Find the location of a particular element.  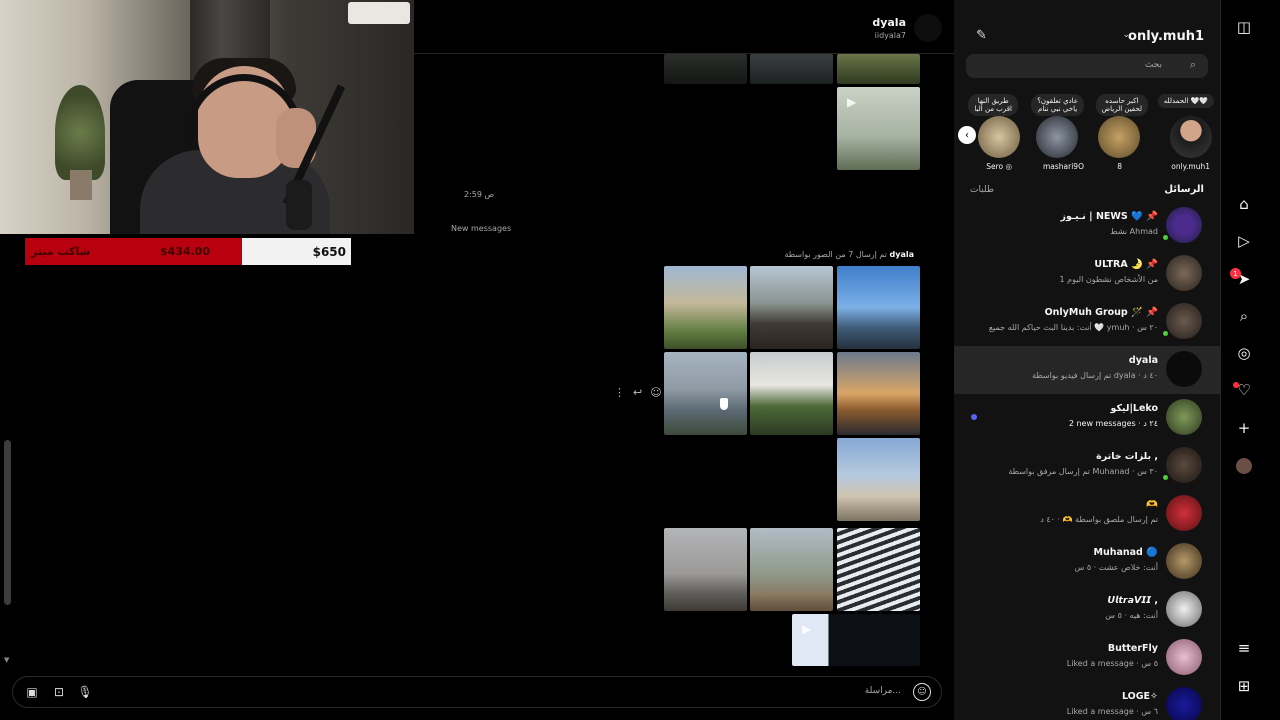

scrollbar is located at coordinates (7, 522).